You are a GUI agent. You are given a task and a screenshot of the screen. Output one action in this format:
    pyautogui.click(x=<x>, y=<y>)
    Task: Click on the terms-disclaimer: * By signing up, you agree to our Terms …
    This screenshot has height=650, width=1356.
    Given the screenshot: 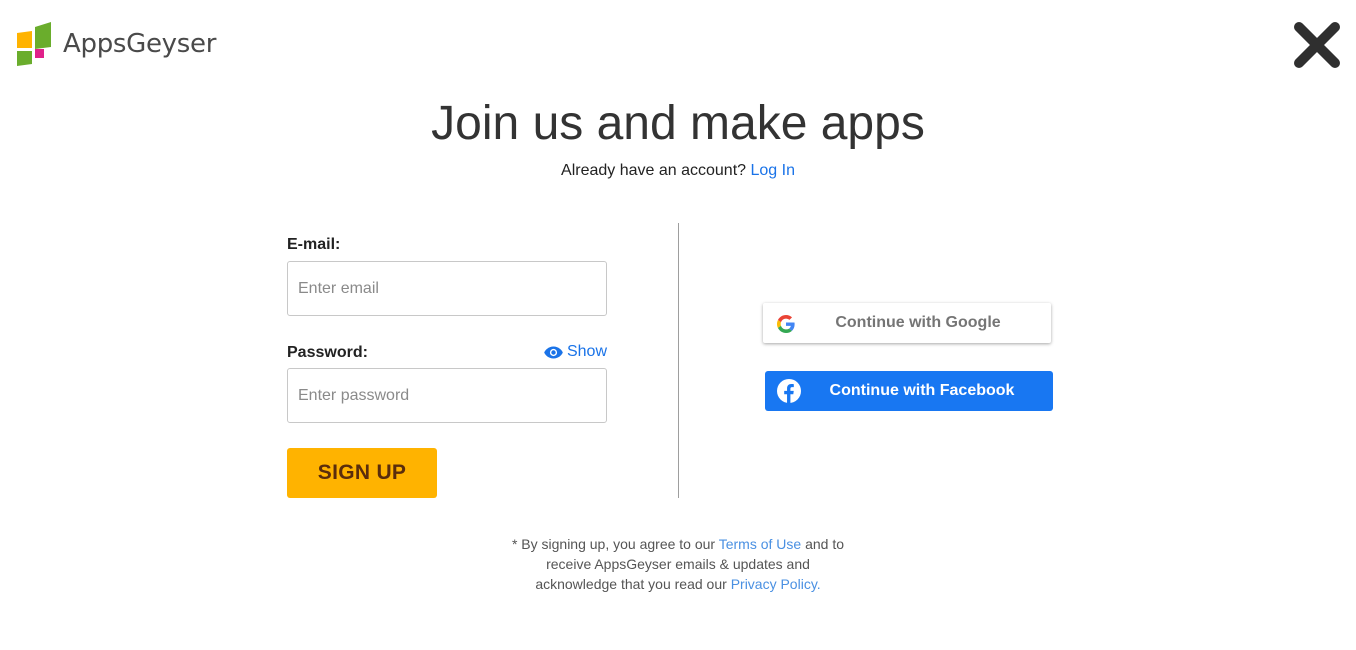 What is the action you would take?
    pyautogui.click(x=678, y=564)
    